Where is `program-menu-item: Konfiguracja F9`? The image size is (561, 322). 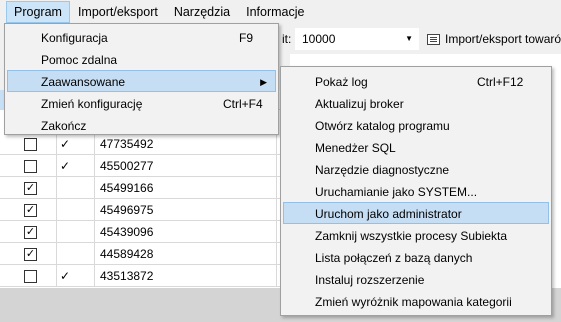 program-menu-item: Konfiguracja F9 is located at coordinates (141, 37).